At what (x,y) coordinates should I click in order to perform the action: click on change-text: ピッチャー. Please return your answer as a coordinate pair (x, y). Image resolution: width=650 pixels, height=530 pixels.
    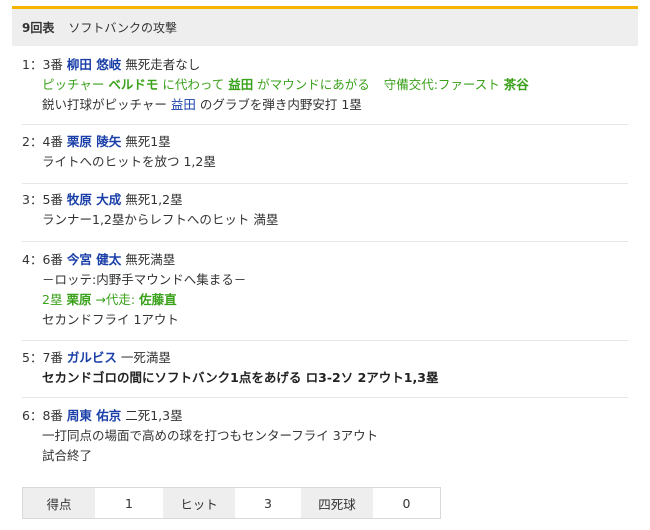
    Looking at the image, I should click on (75, 84).